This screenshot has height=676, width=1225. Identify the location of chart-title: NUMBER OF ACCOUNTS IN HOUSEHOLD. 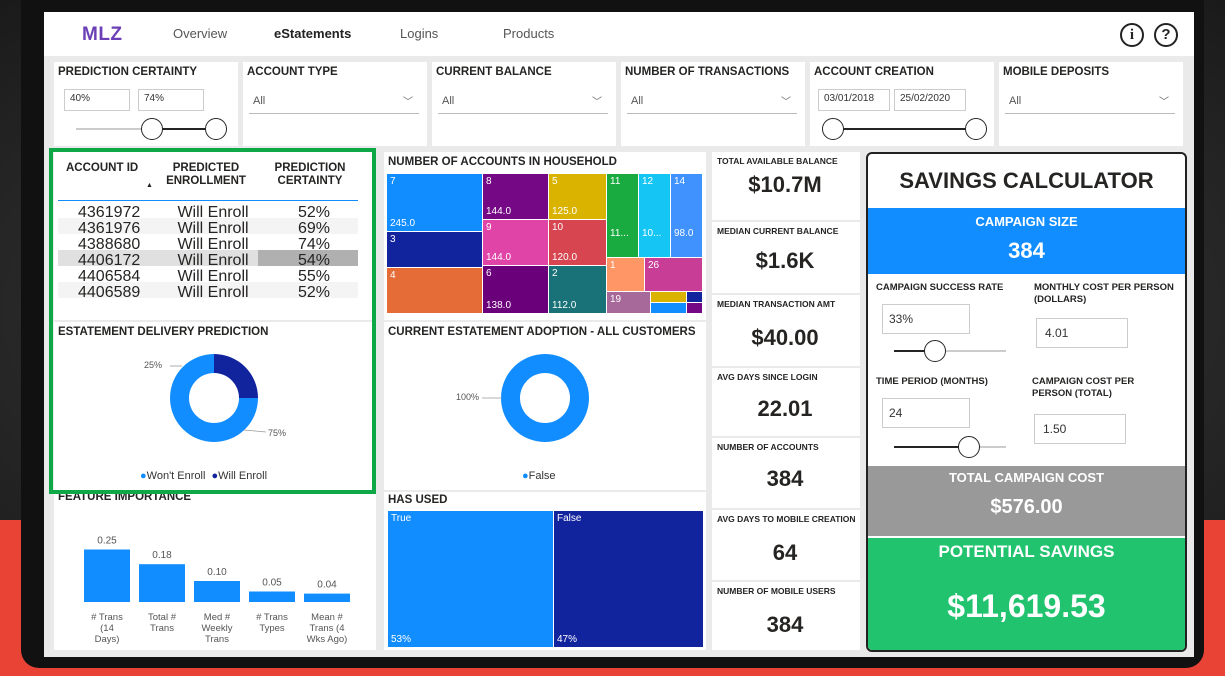
(502, 162).